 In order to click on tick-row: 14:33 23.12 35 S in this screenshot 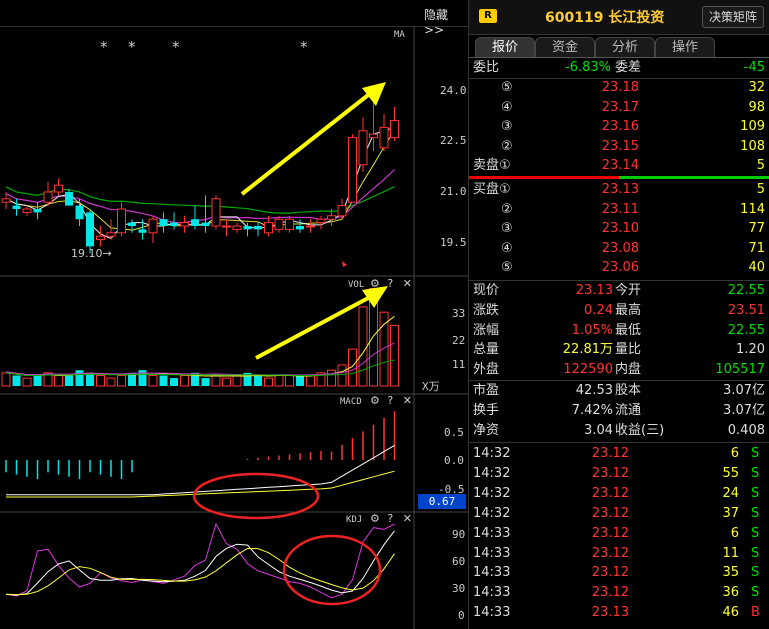, I will do `click(619, 573)`.